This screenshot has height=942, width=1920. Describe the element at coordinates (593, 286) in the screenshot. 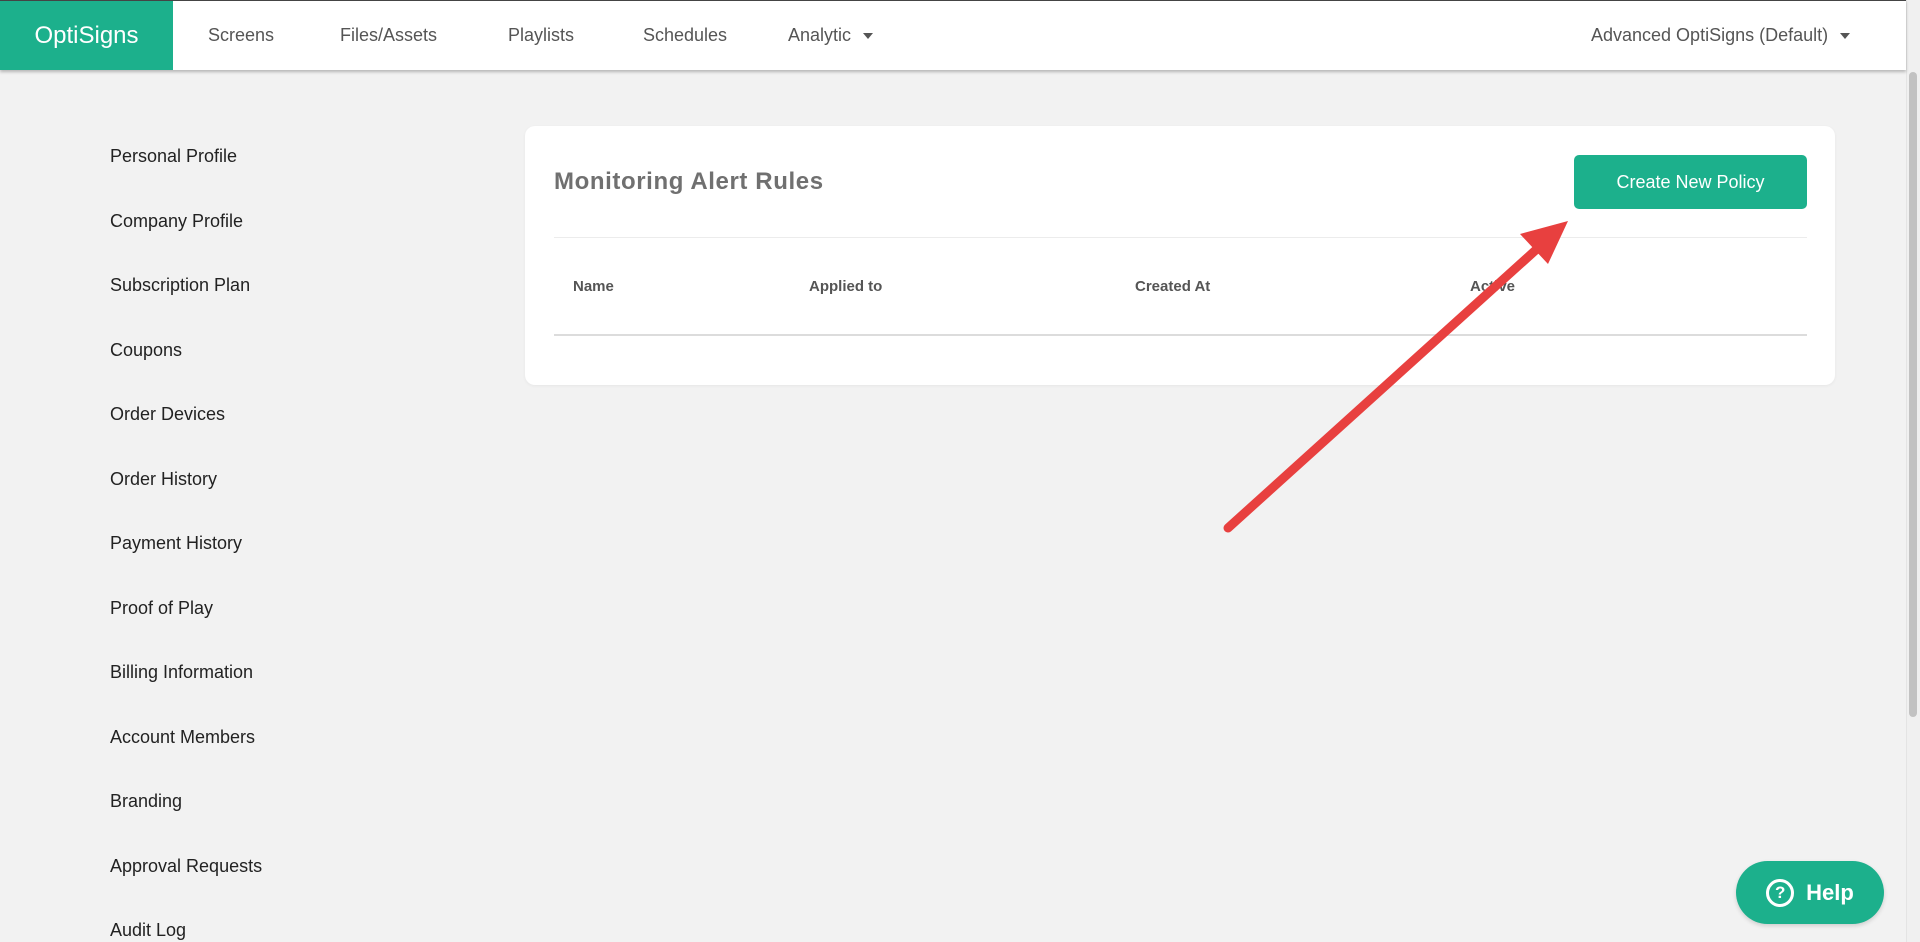

I see `column-header-name: Name` at that location.